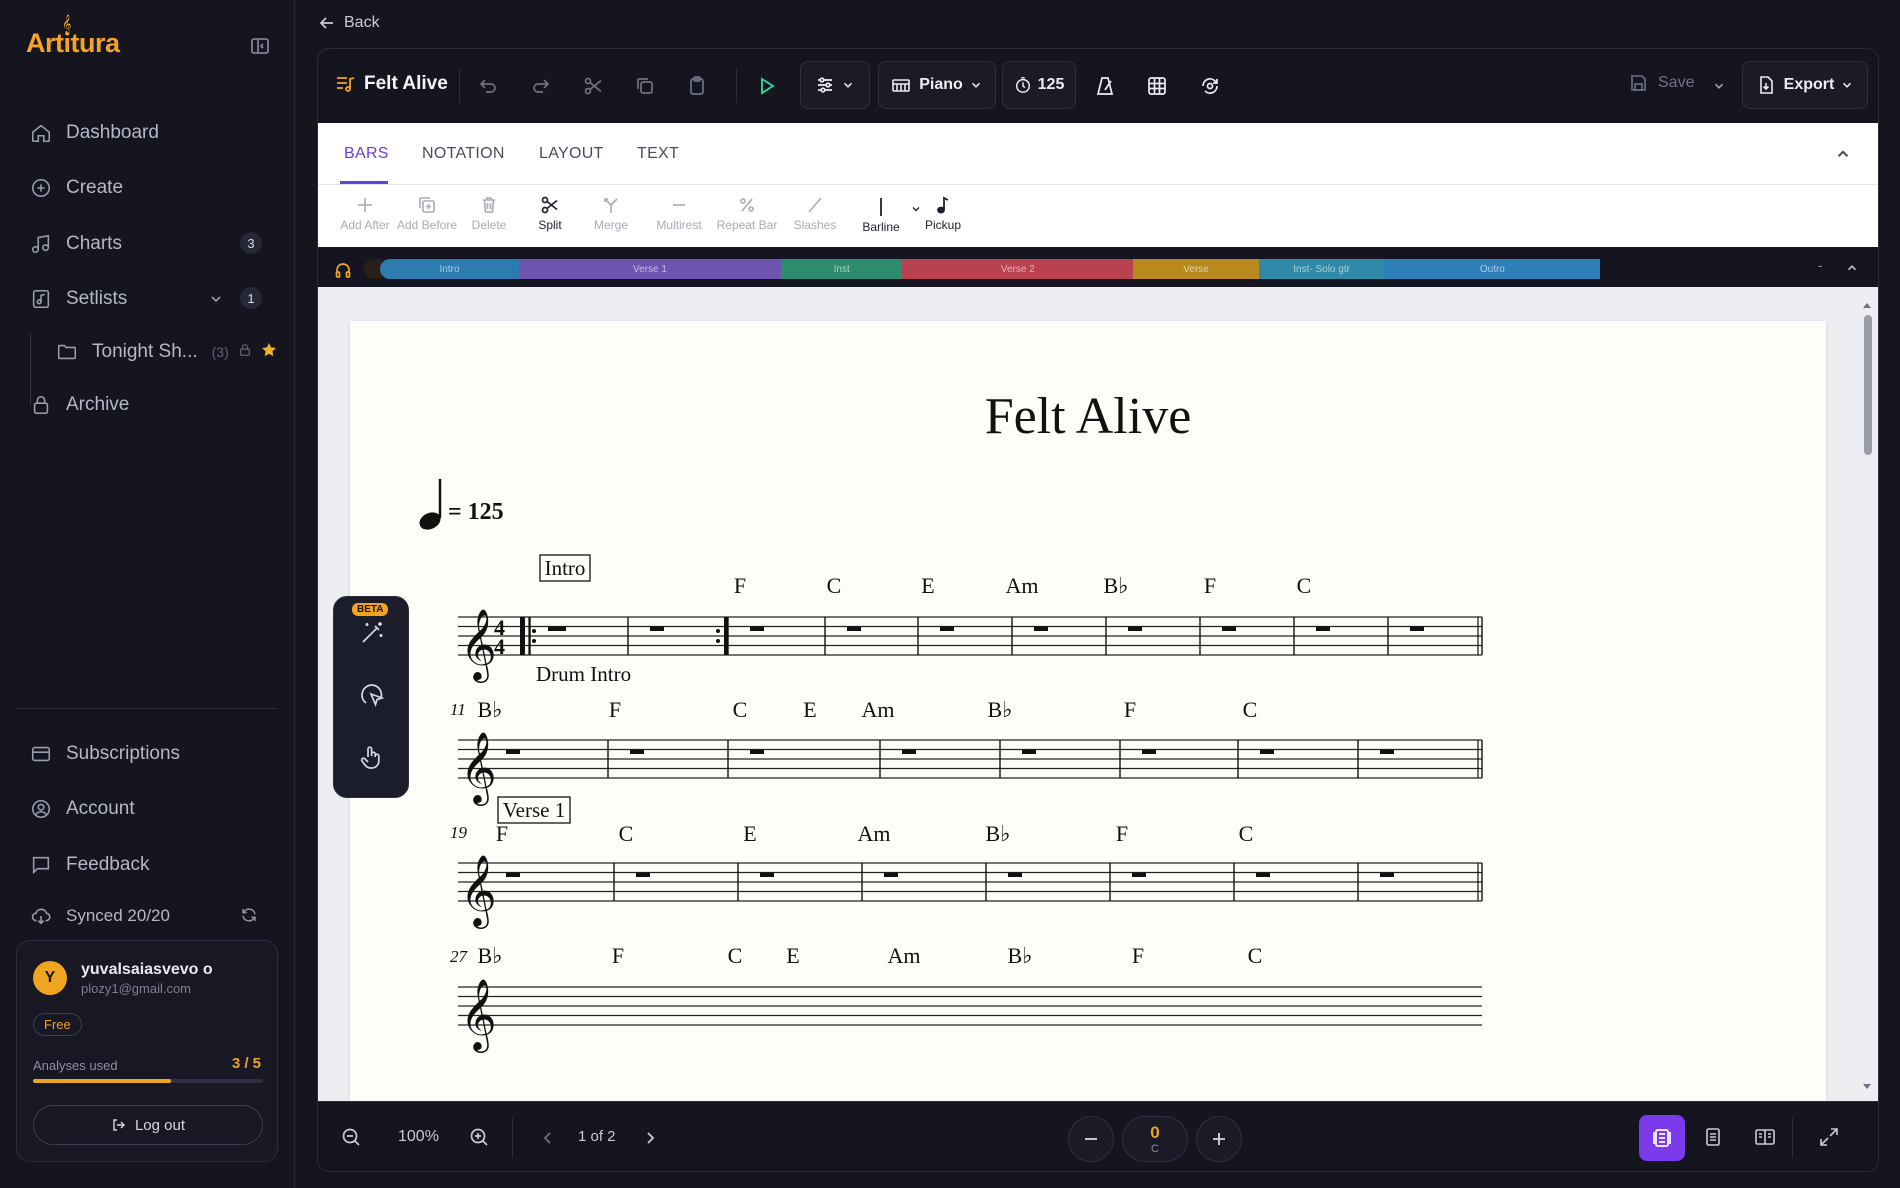  I want to click on zoom-out-icon, so click(351, 1137).